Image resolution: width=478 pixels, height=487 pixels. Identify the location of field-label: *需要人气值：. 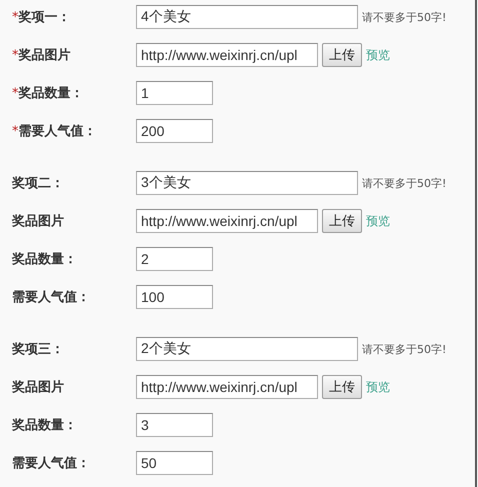
(54, 131).